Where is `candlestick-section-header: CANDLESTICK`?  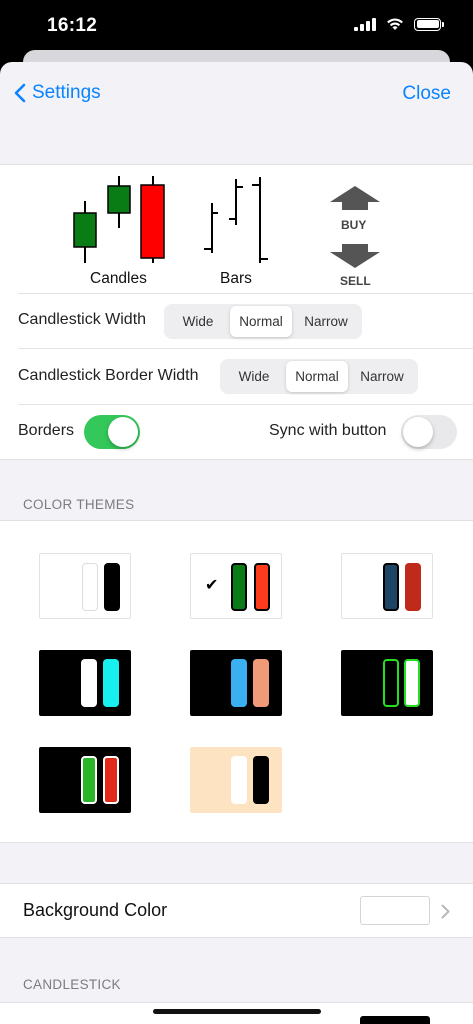 candlestick-section-header: CANDLESTICK is located at coordinates (72, 984).